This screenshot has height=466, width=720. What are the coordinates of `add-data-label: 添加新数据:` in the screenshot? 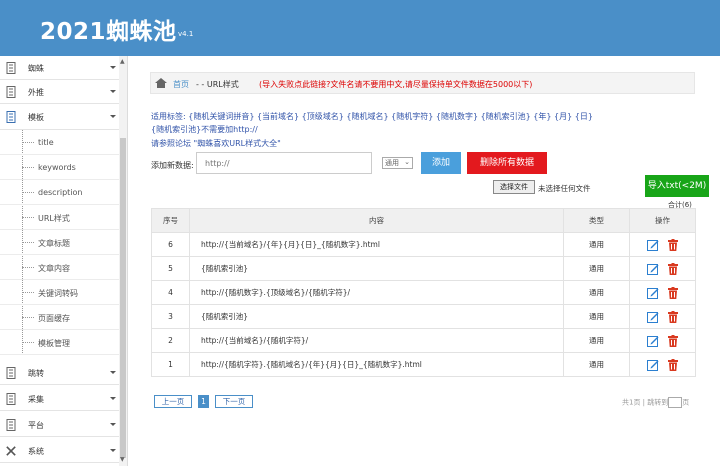 It's located at (172, 165).